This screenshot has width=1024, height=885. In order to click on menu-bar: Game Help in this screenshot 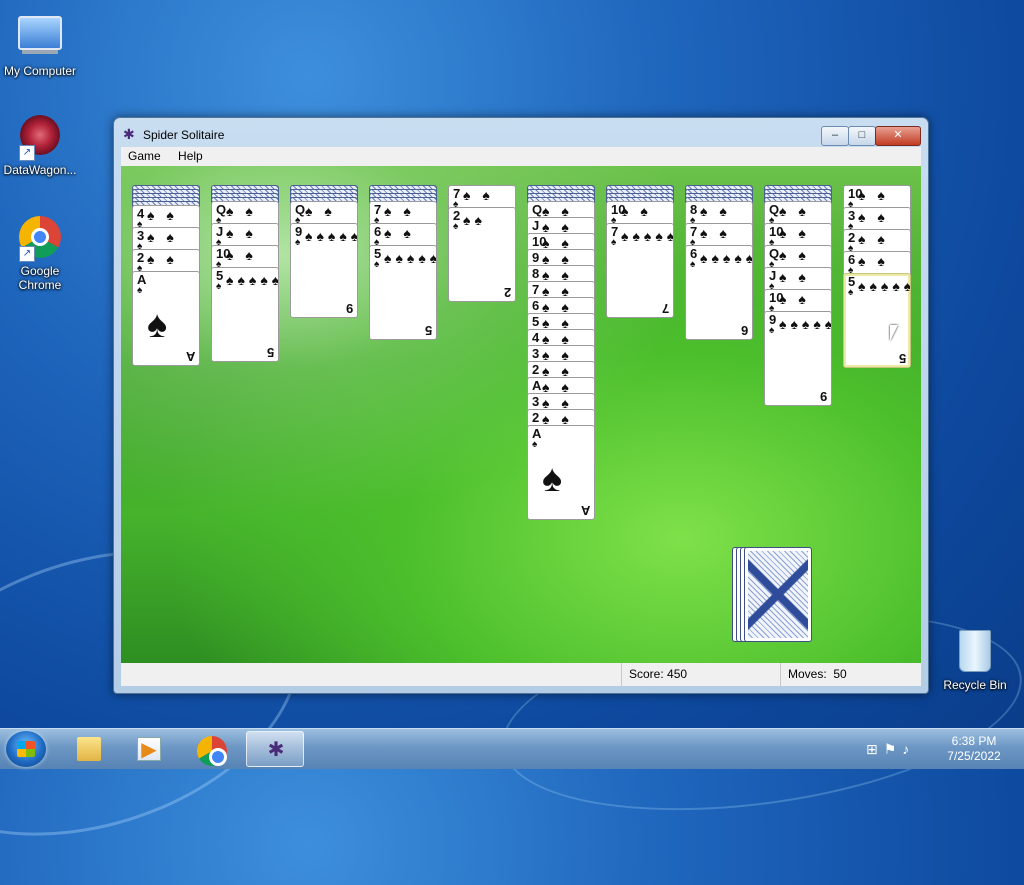, I will do `click(521, 156)`.